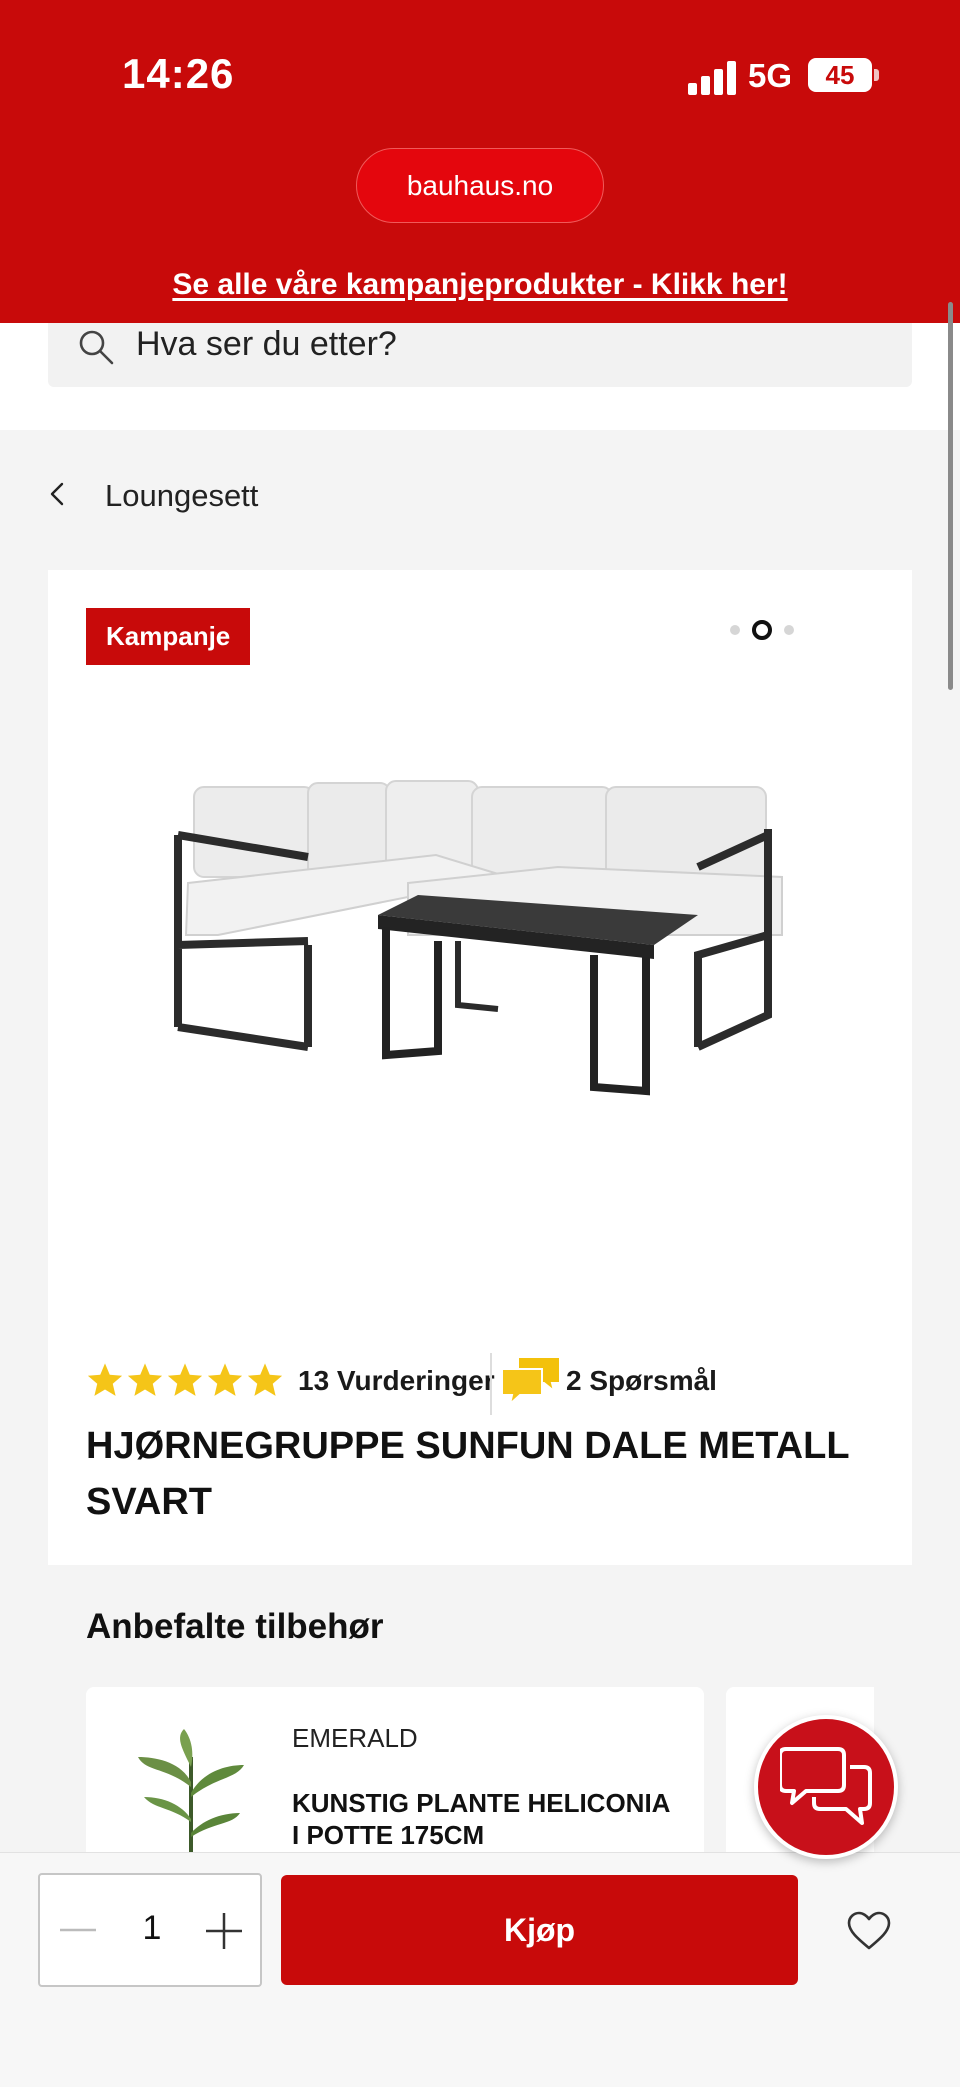  Describe the element at coordinates (531, 1380) in the screenshot. I see `questions-chat-icon` at that location.